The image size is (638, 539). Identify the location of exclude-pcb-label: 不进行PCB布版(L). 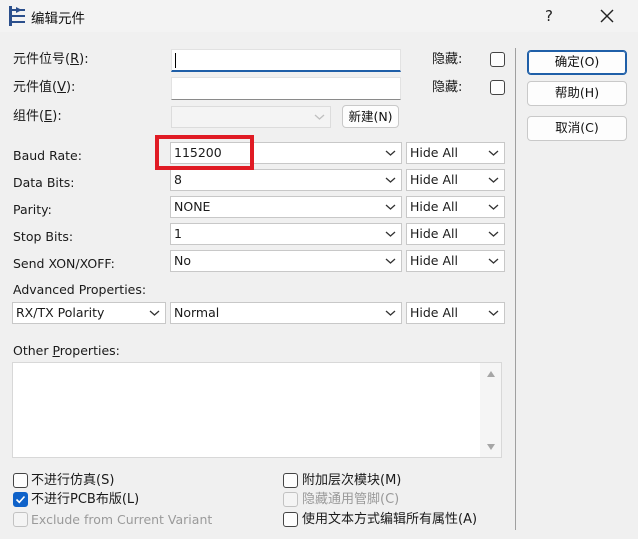
(85, 499).